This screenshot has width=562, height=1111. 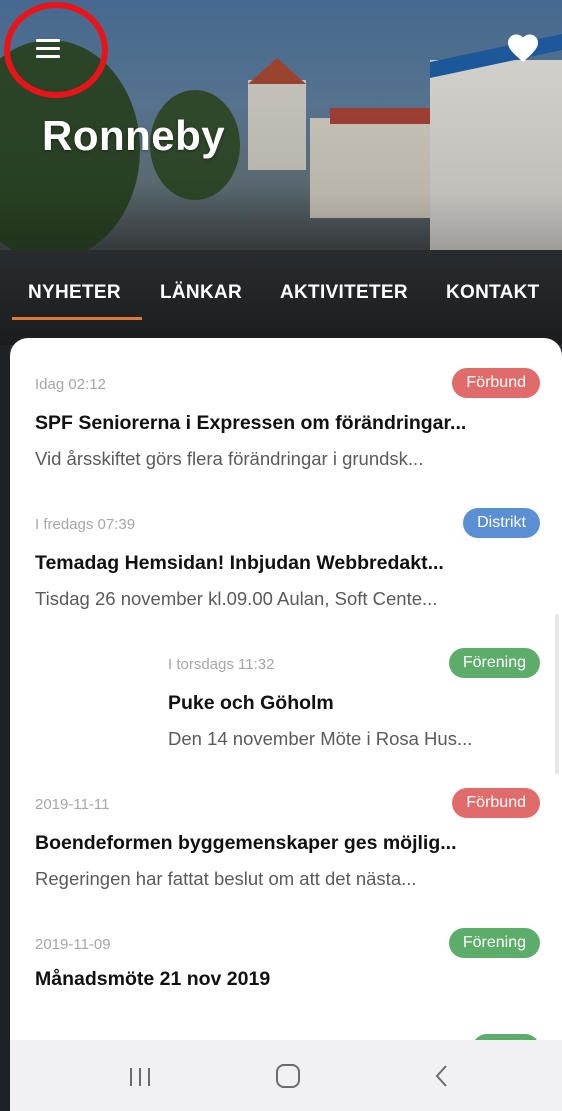 What do you see at coordinates (73, 944) in the screenshot?
I see `news-time: 2019-11-09` at bounding box center [73, 944].